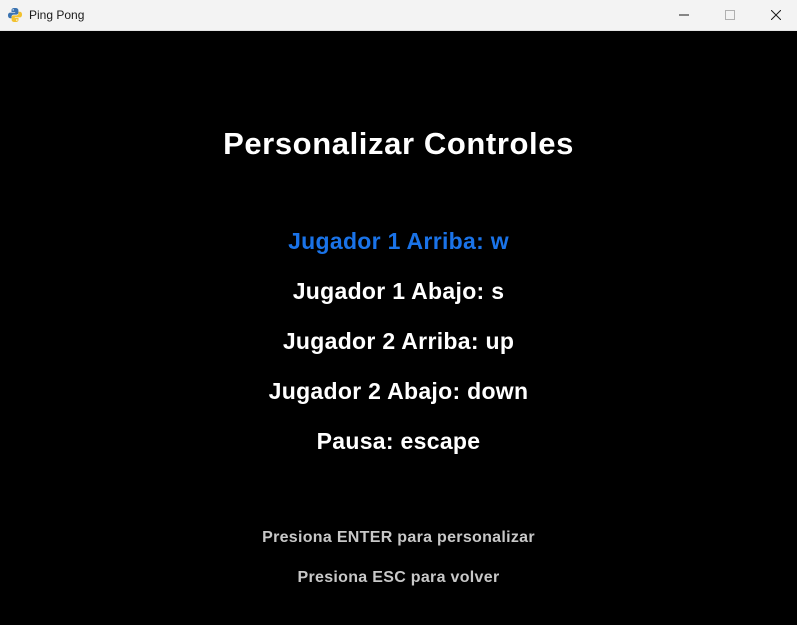 This screenshot has width=797, height=625. What do you see at coordinates (398, 577) in the screenshot?
I see `hint-esc: Presiona ESC para volver` at bounding box center [398, 577].